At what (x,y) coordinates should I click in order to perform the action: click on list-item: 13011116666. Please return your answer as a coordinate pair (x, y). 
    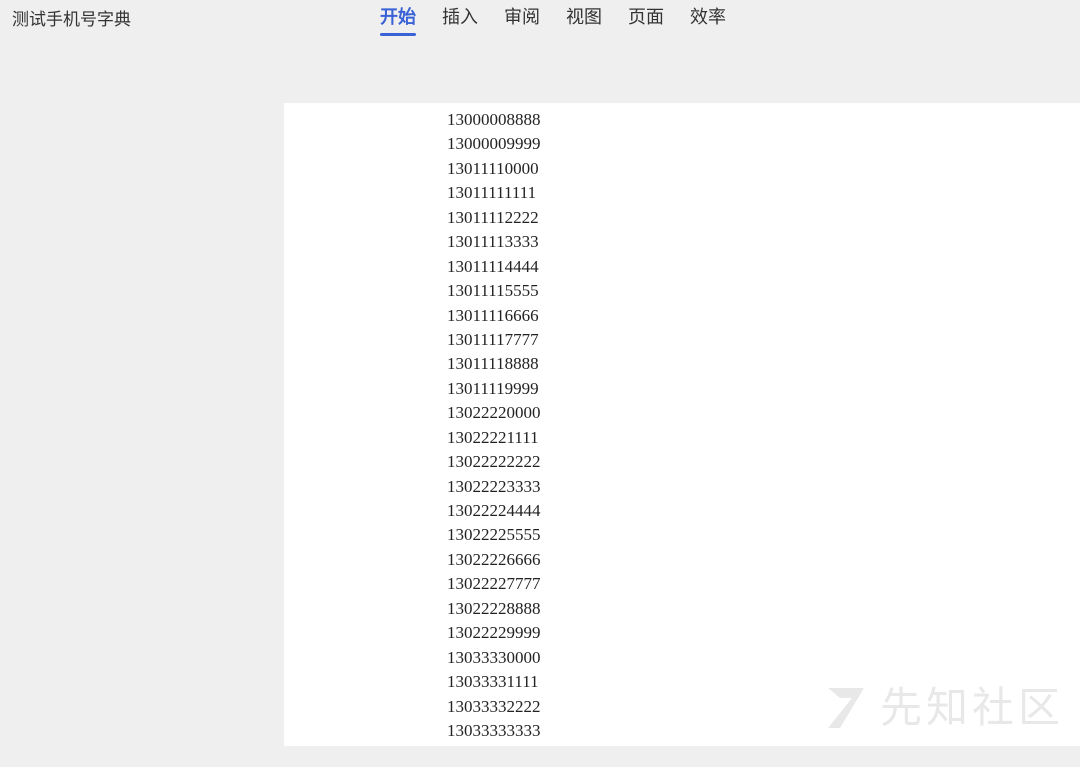
    Looking at the image, I should click on (493, 315).